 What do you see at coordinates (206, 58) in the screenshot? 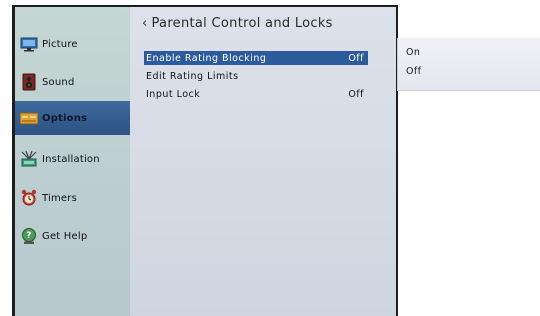
I see `menu-row-label: Enable Rating Blocking` at bounding box center [206, 58].